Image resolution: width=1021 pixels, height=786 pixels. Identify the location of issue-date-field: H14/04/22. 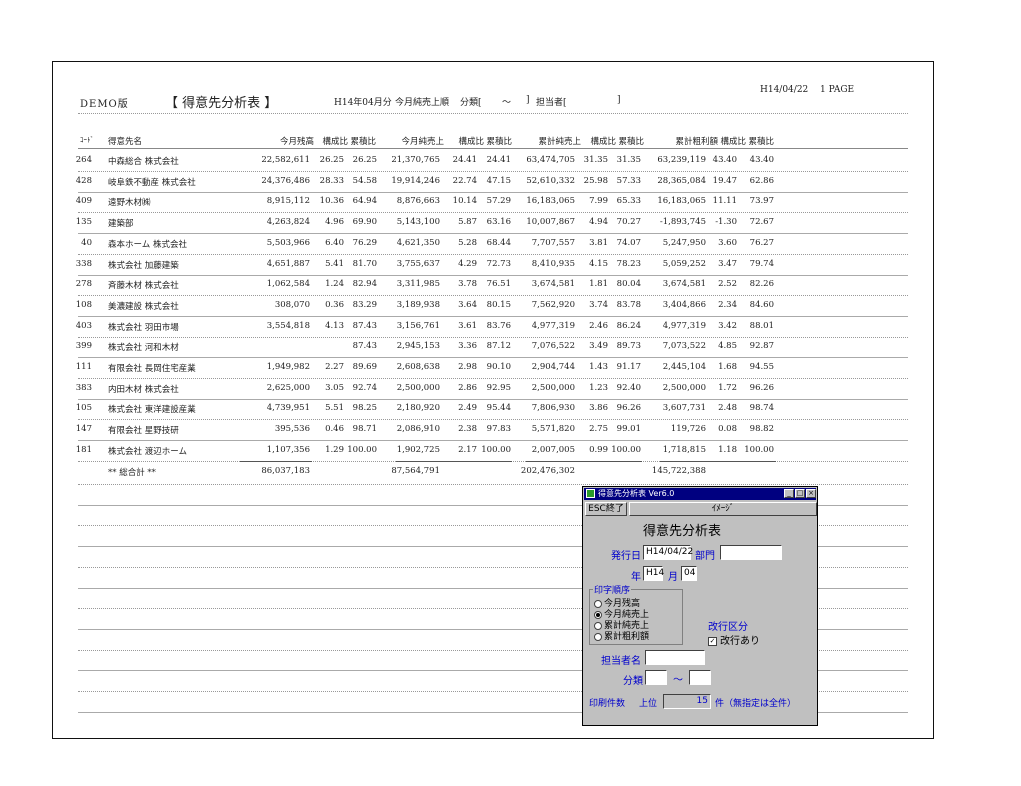
(668, 552).